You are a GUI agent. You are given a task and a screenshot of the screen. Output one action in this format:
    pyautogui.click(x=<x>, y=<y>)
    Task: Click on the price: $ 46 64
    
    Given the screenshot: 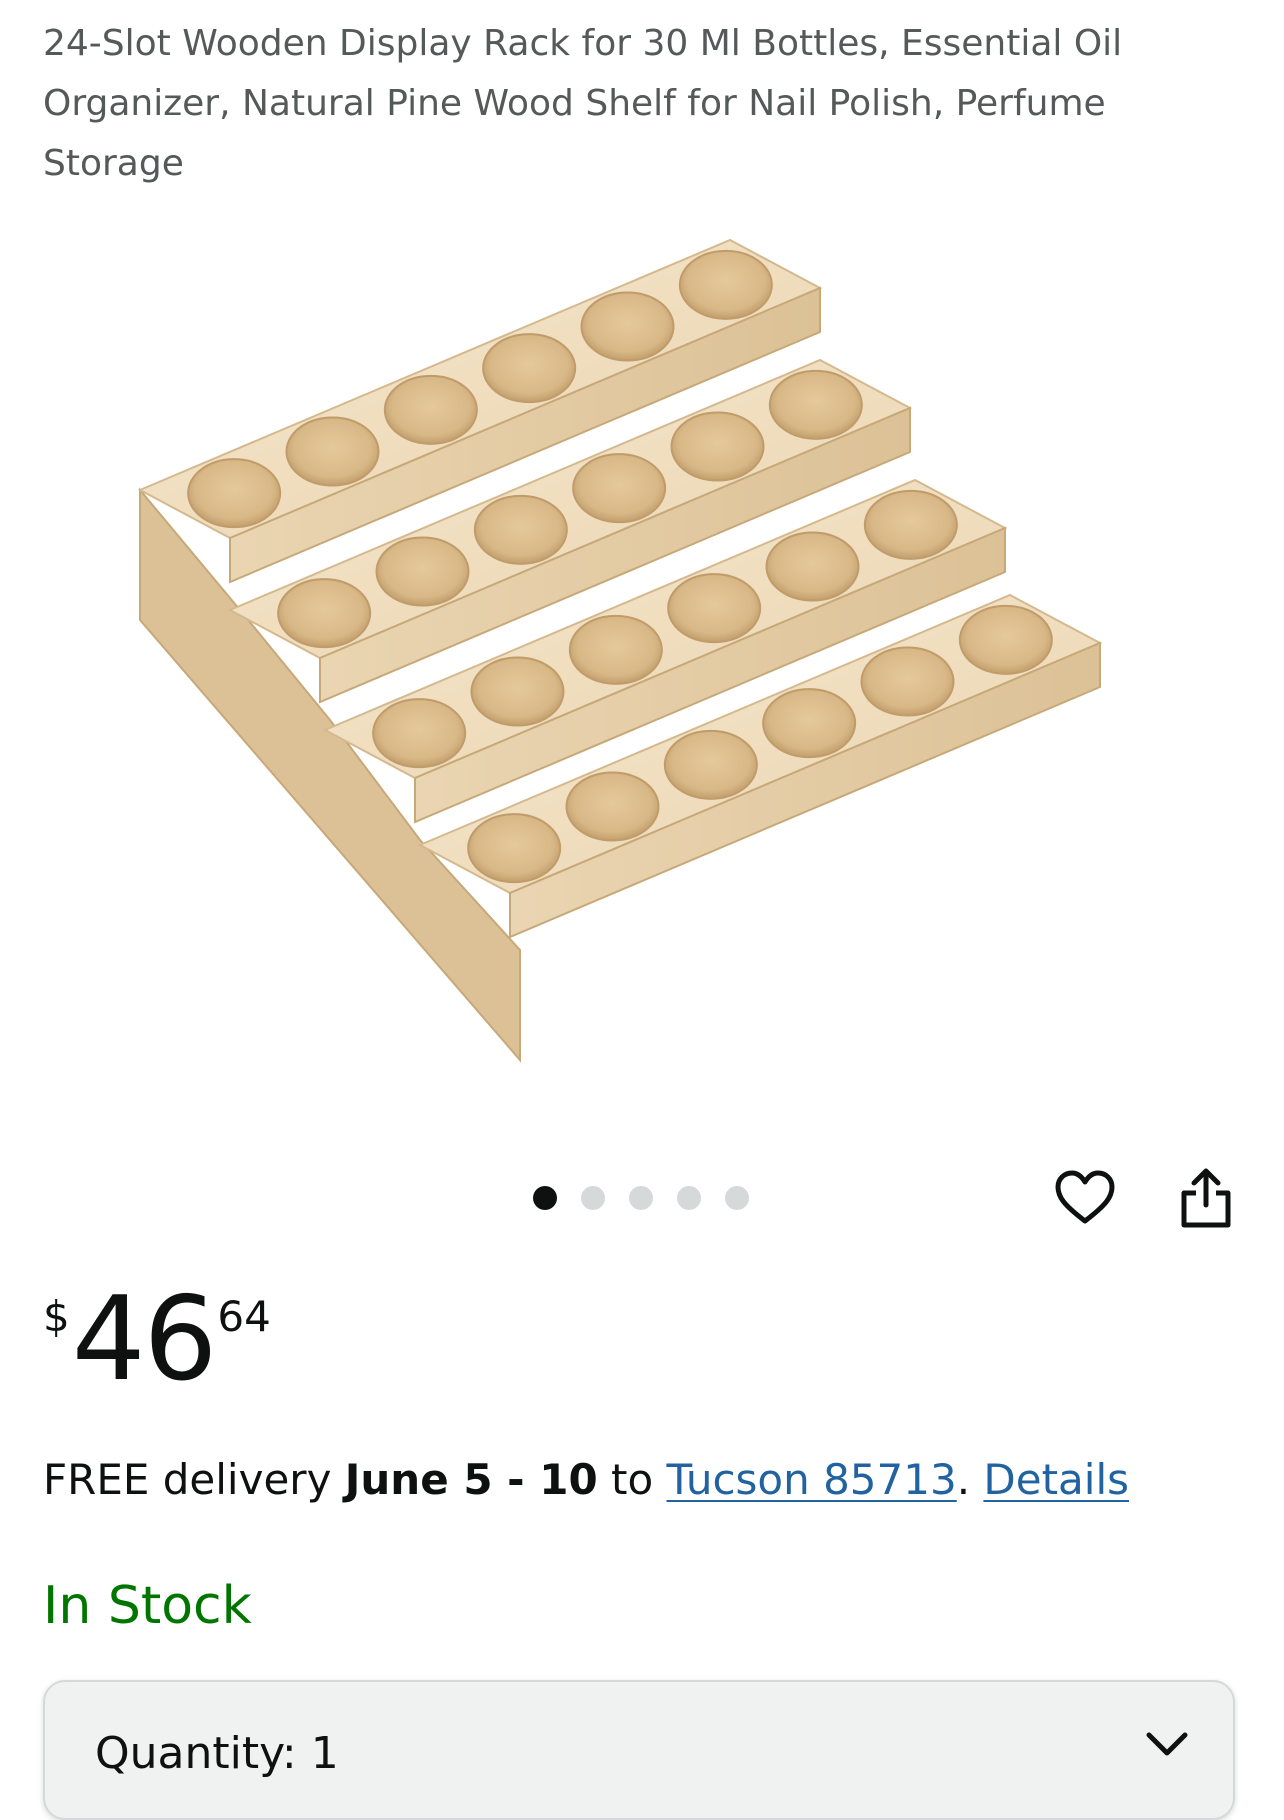 What is the action you would take?
    pyautogui.click(x=157, y=1340)
    